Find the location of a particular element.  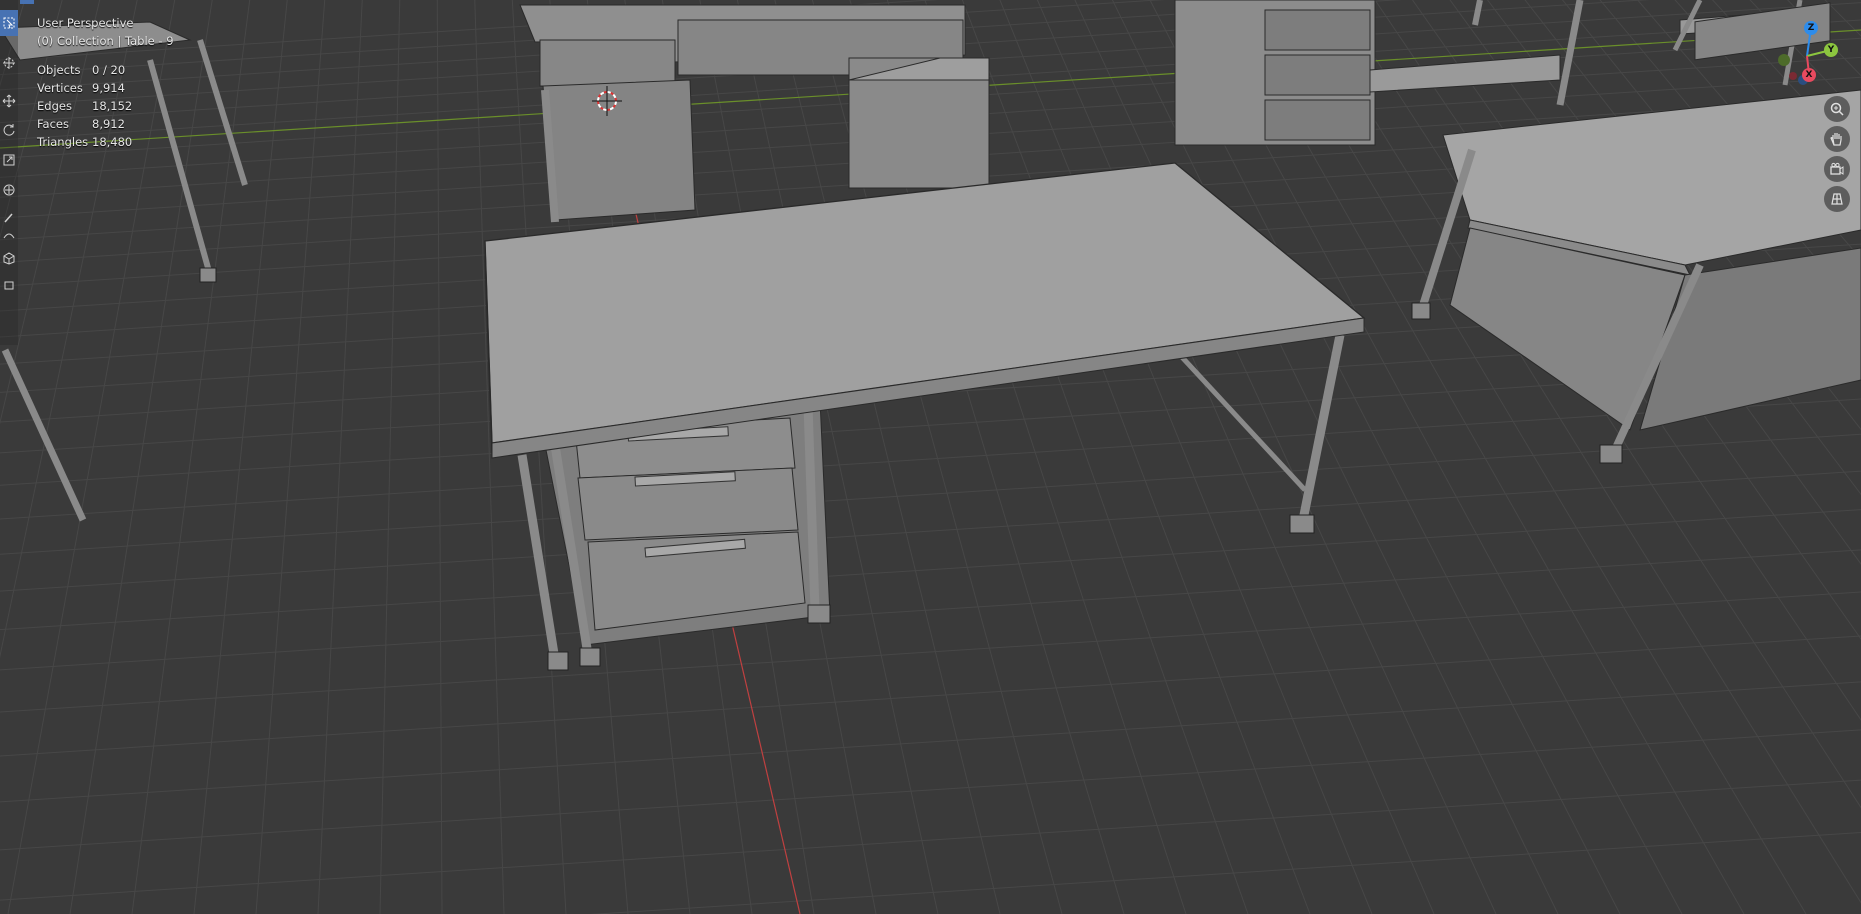

x-axis-button: X is located at coordinates (1809, 75).